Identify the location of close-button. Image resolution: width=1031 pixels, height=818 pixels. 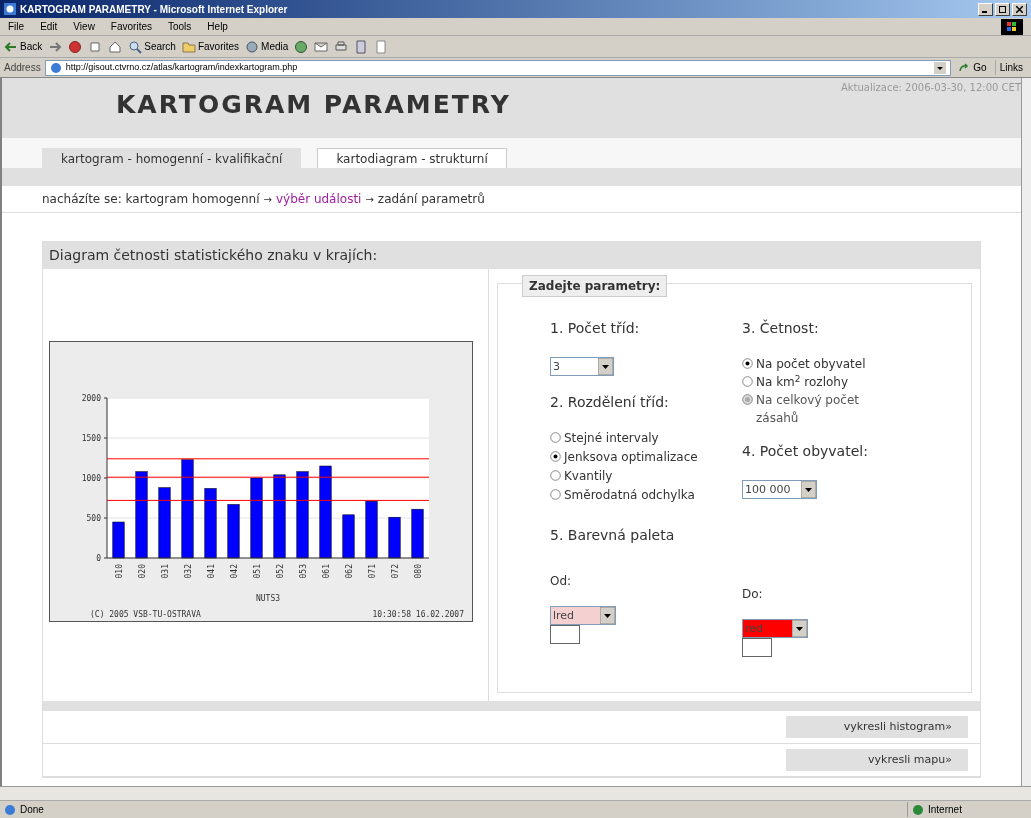
(1019, 9).